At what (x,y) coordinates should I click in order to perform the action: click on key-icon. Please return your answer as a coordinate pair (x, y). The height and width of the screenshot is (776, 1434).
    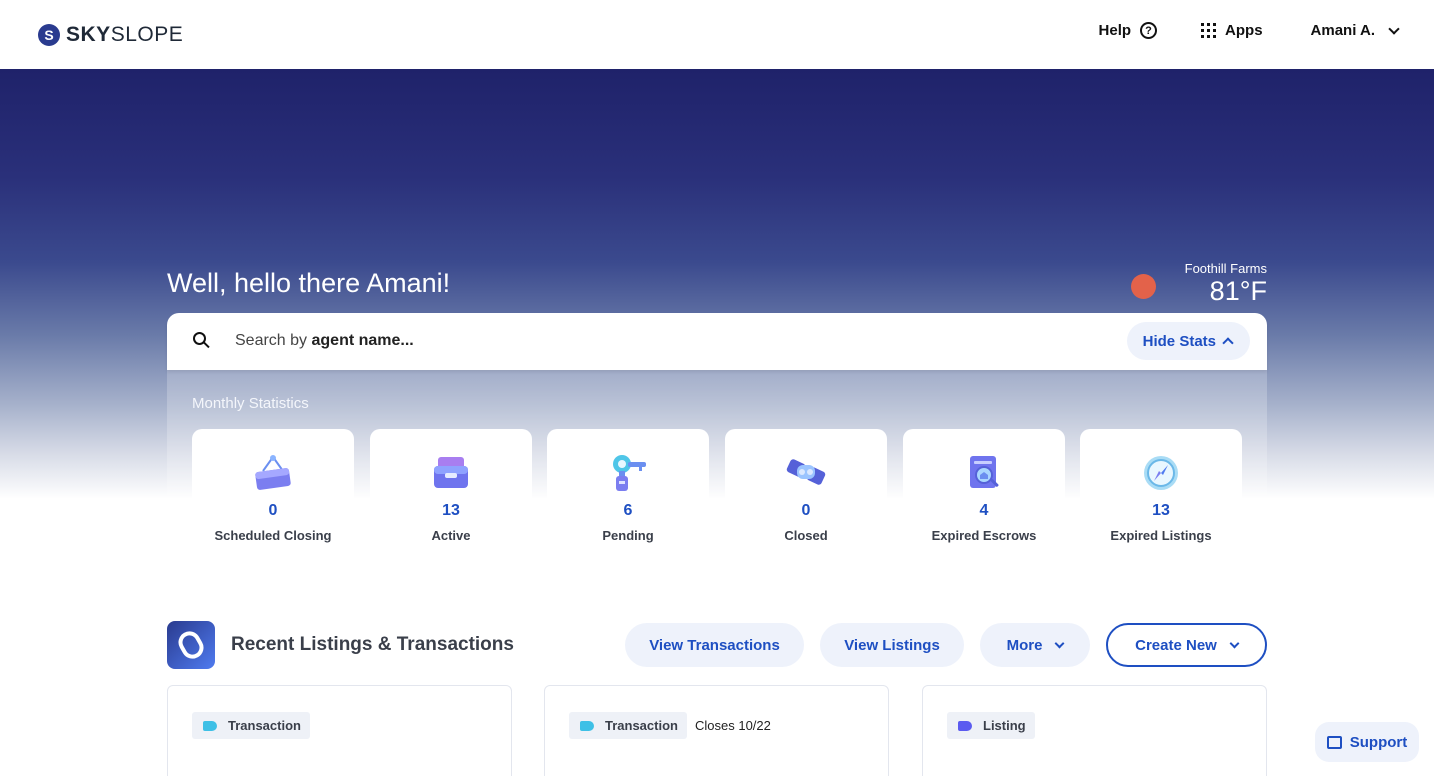
    Looking at the image, I should click on (629, 473).